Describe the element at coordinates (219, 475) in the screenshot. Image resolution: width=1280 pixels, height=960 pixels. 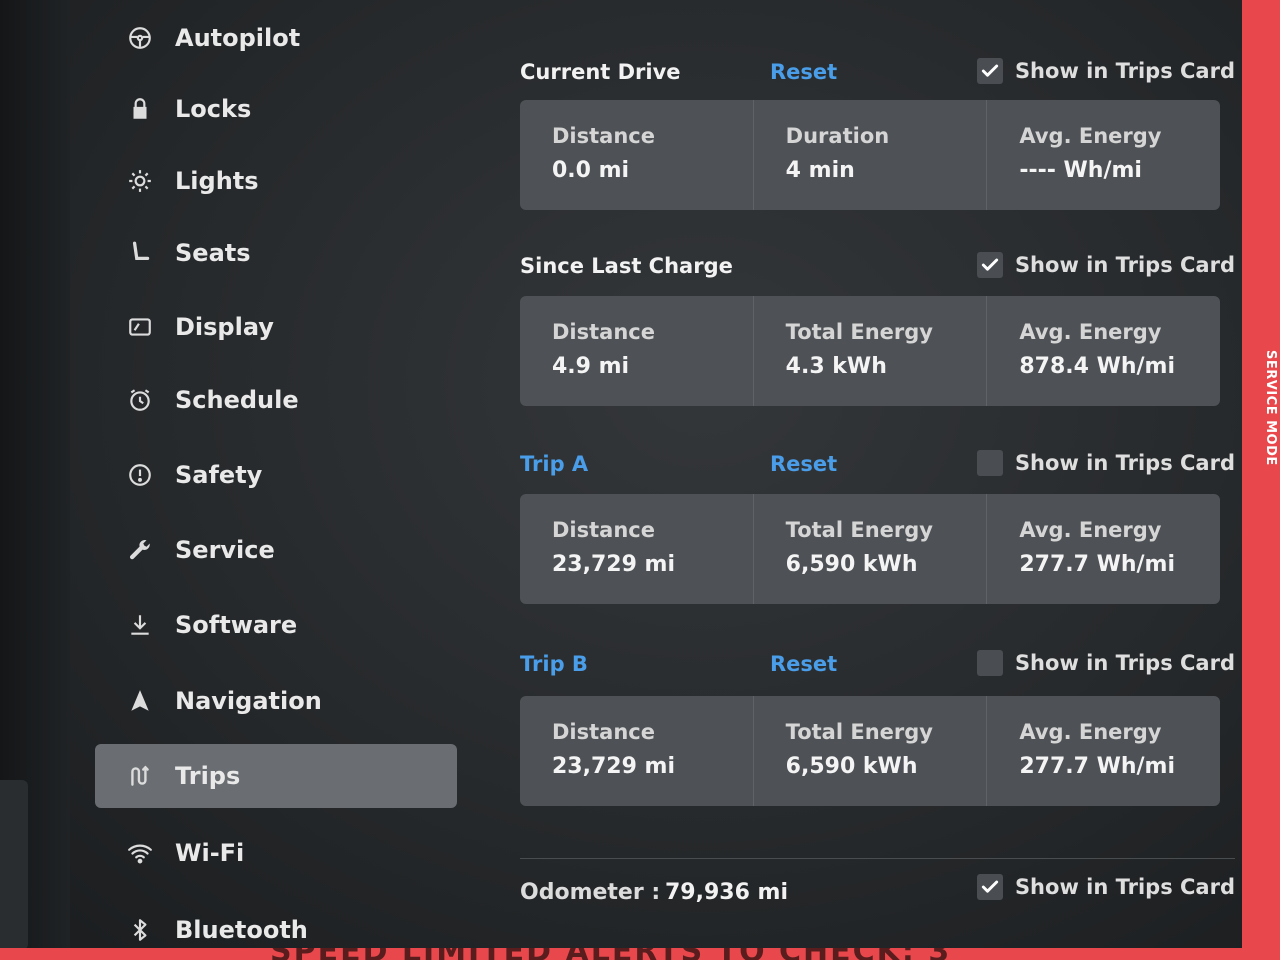
I see `sidebar-item-label: Safety` at that location.